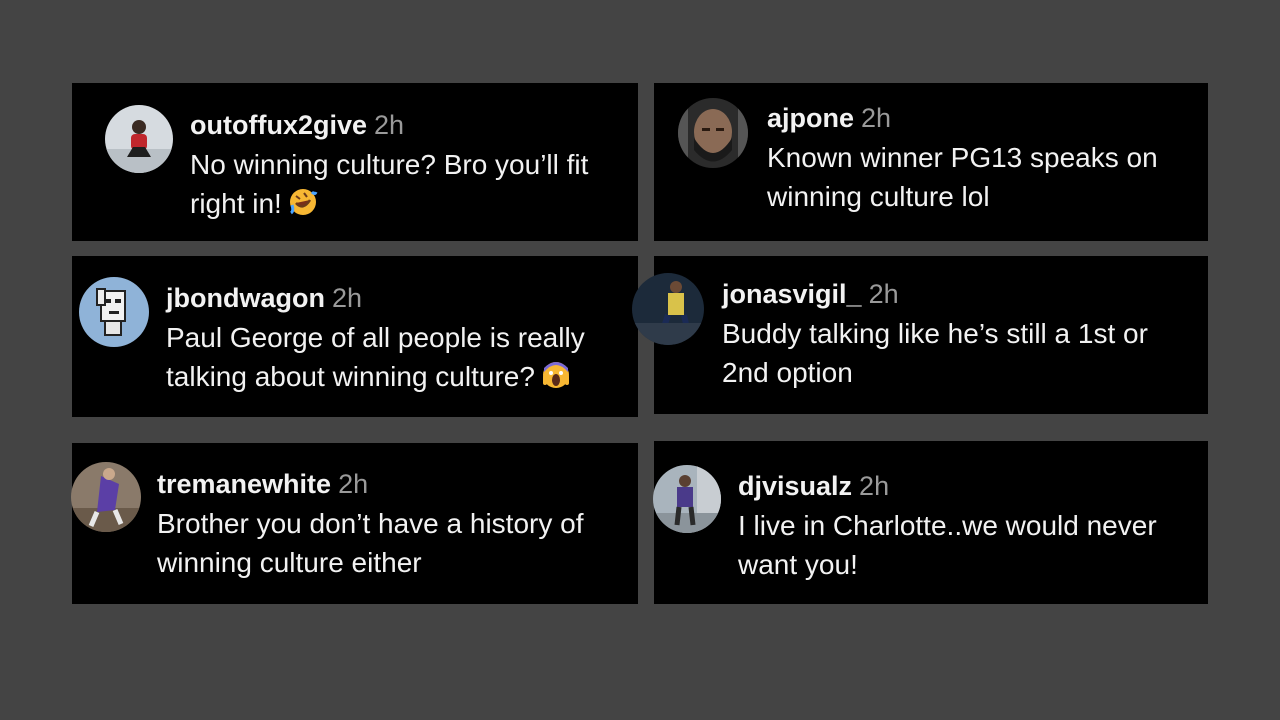 Image resolution: width=1280 pixels, height=720 pixels. I want to click on username: jonasvigil_, so click(792, 294).